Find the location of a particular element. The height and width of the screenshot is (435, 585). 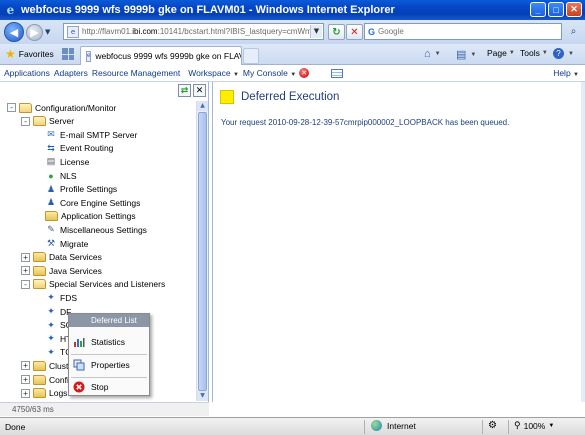

tree-node: ● NLS is located at coordinates (60, 175).